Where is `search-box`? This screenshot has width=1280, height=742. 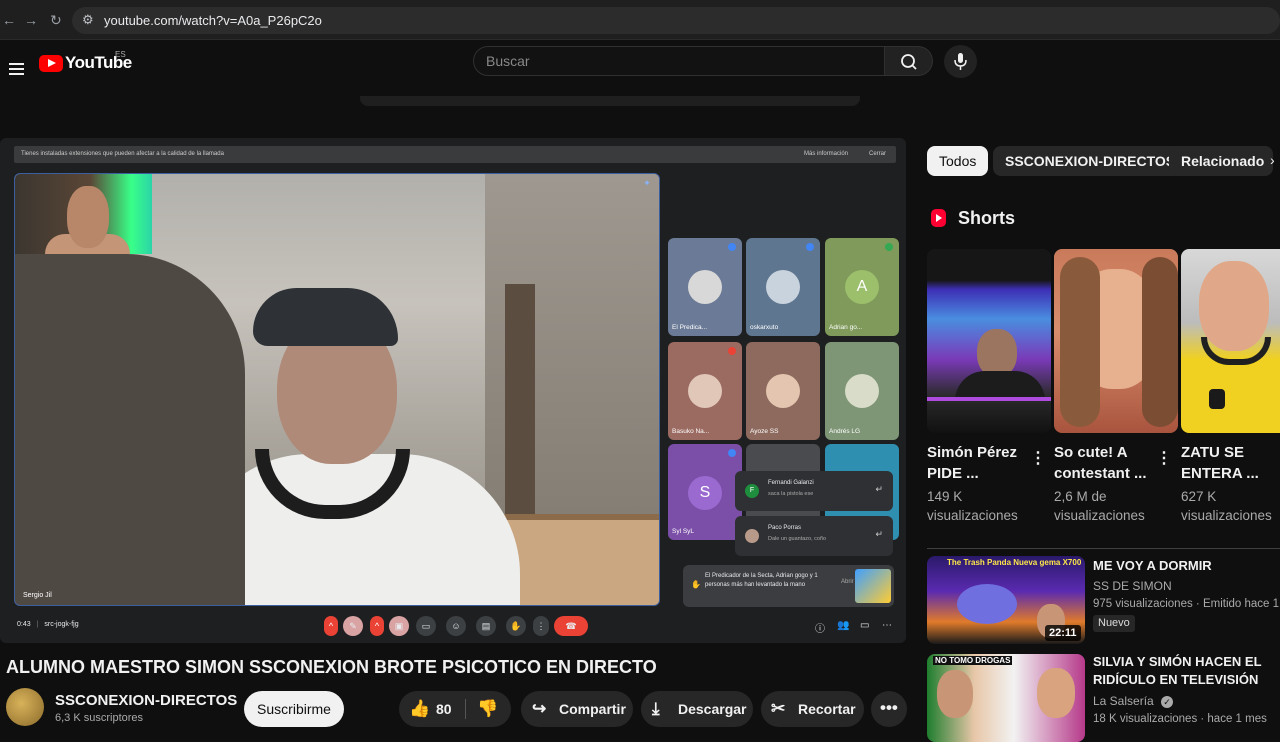 search-box is located at coordinates (679, 61).